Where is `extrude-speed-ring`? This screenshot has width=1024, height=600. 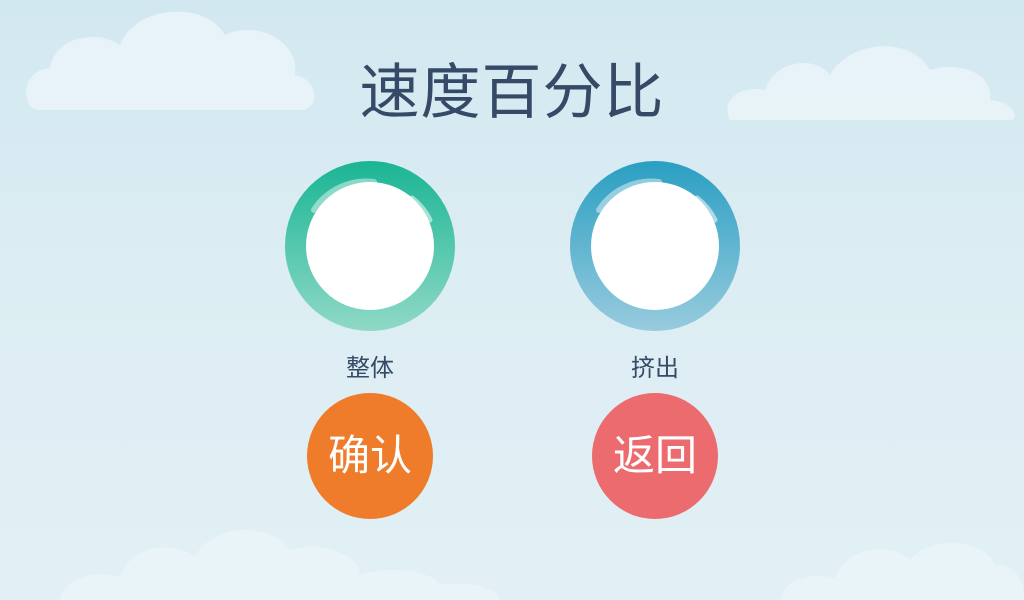 extrude-speed-ring is located at coordinates (655, 246).